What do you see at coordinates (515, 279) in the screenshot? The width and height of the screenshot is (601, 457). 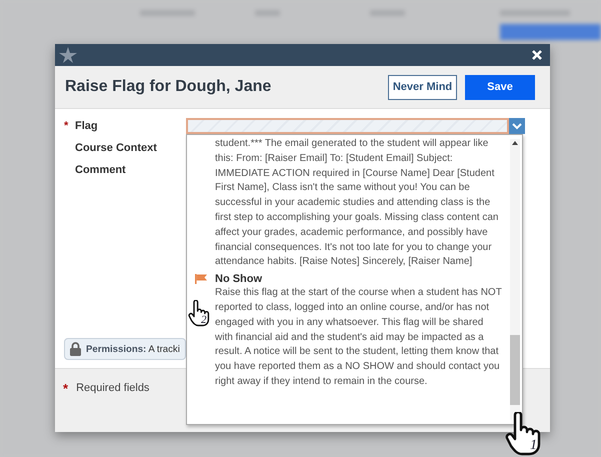 I see `scrollbar` at bounding box center [515, 279].